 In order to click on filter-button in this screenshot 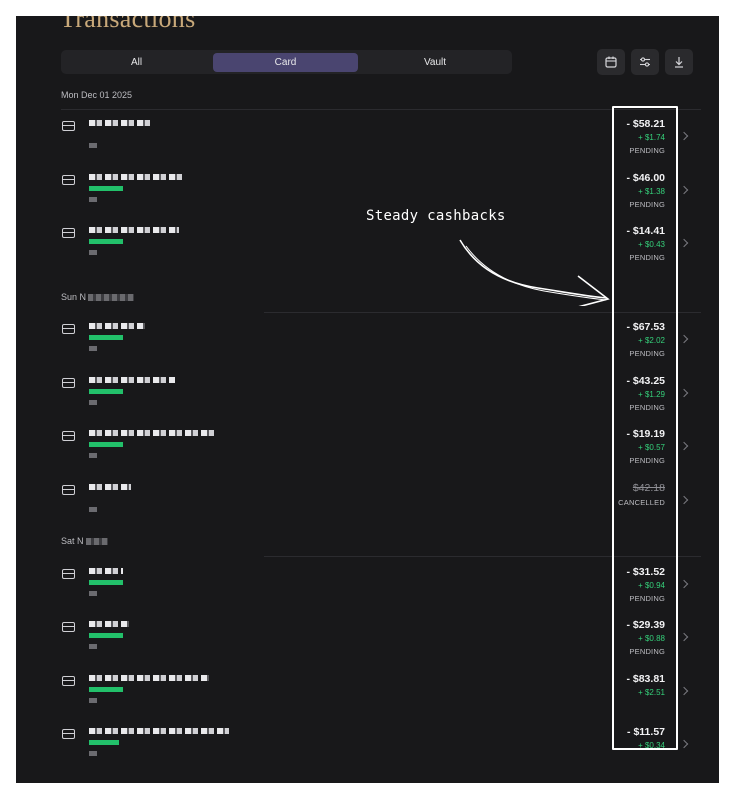, I will do `click(645, 62)`.